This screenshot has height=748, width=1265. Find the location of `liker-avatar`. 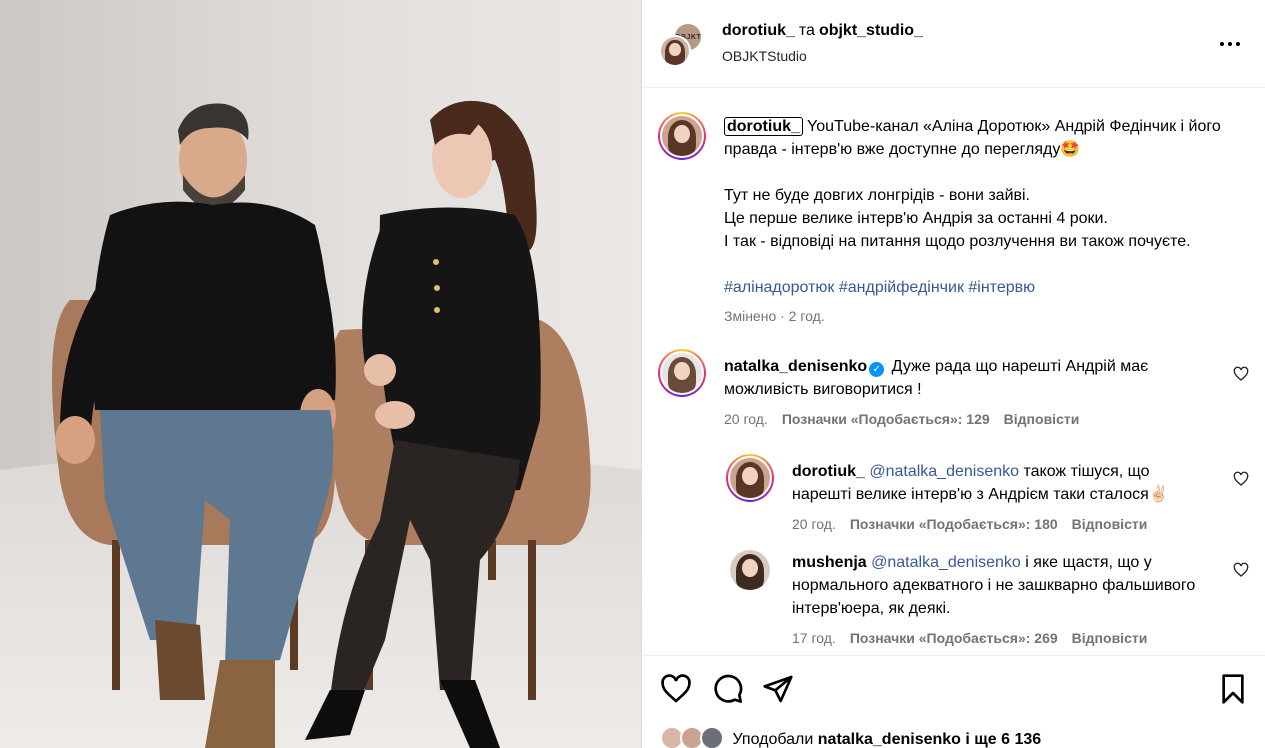

liker-avatar is located at coordinates (712, 737).